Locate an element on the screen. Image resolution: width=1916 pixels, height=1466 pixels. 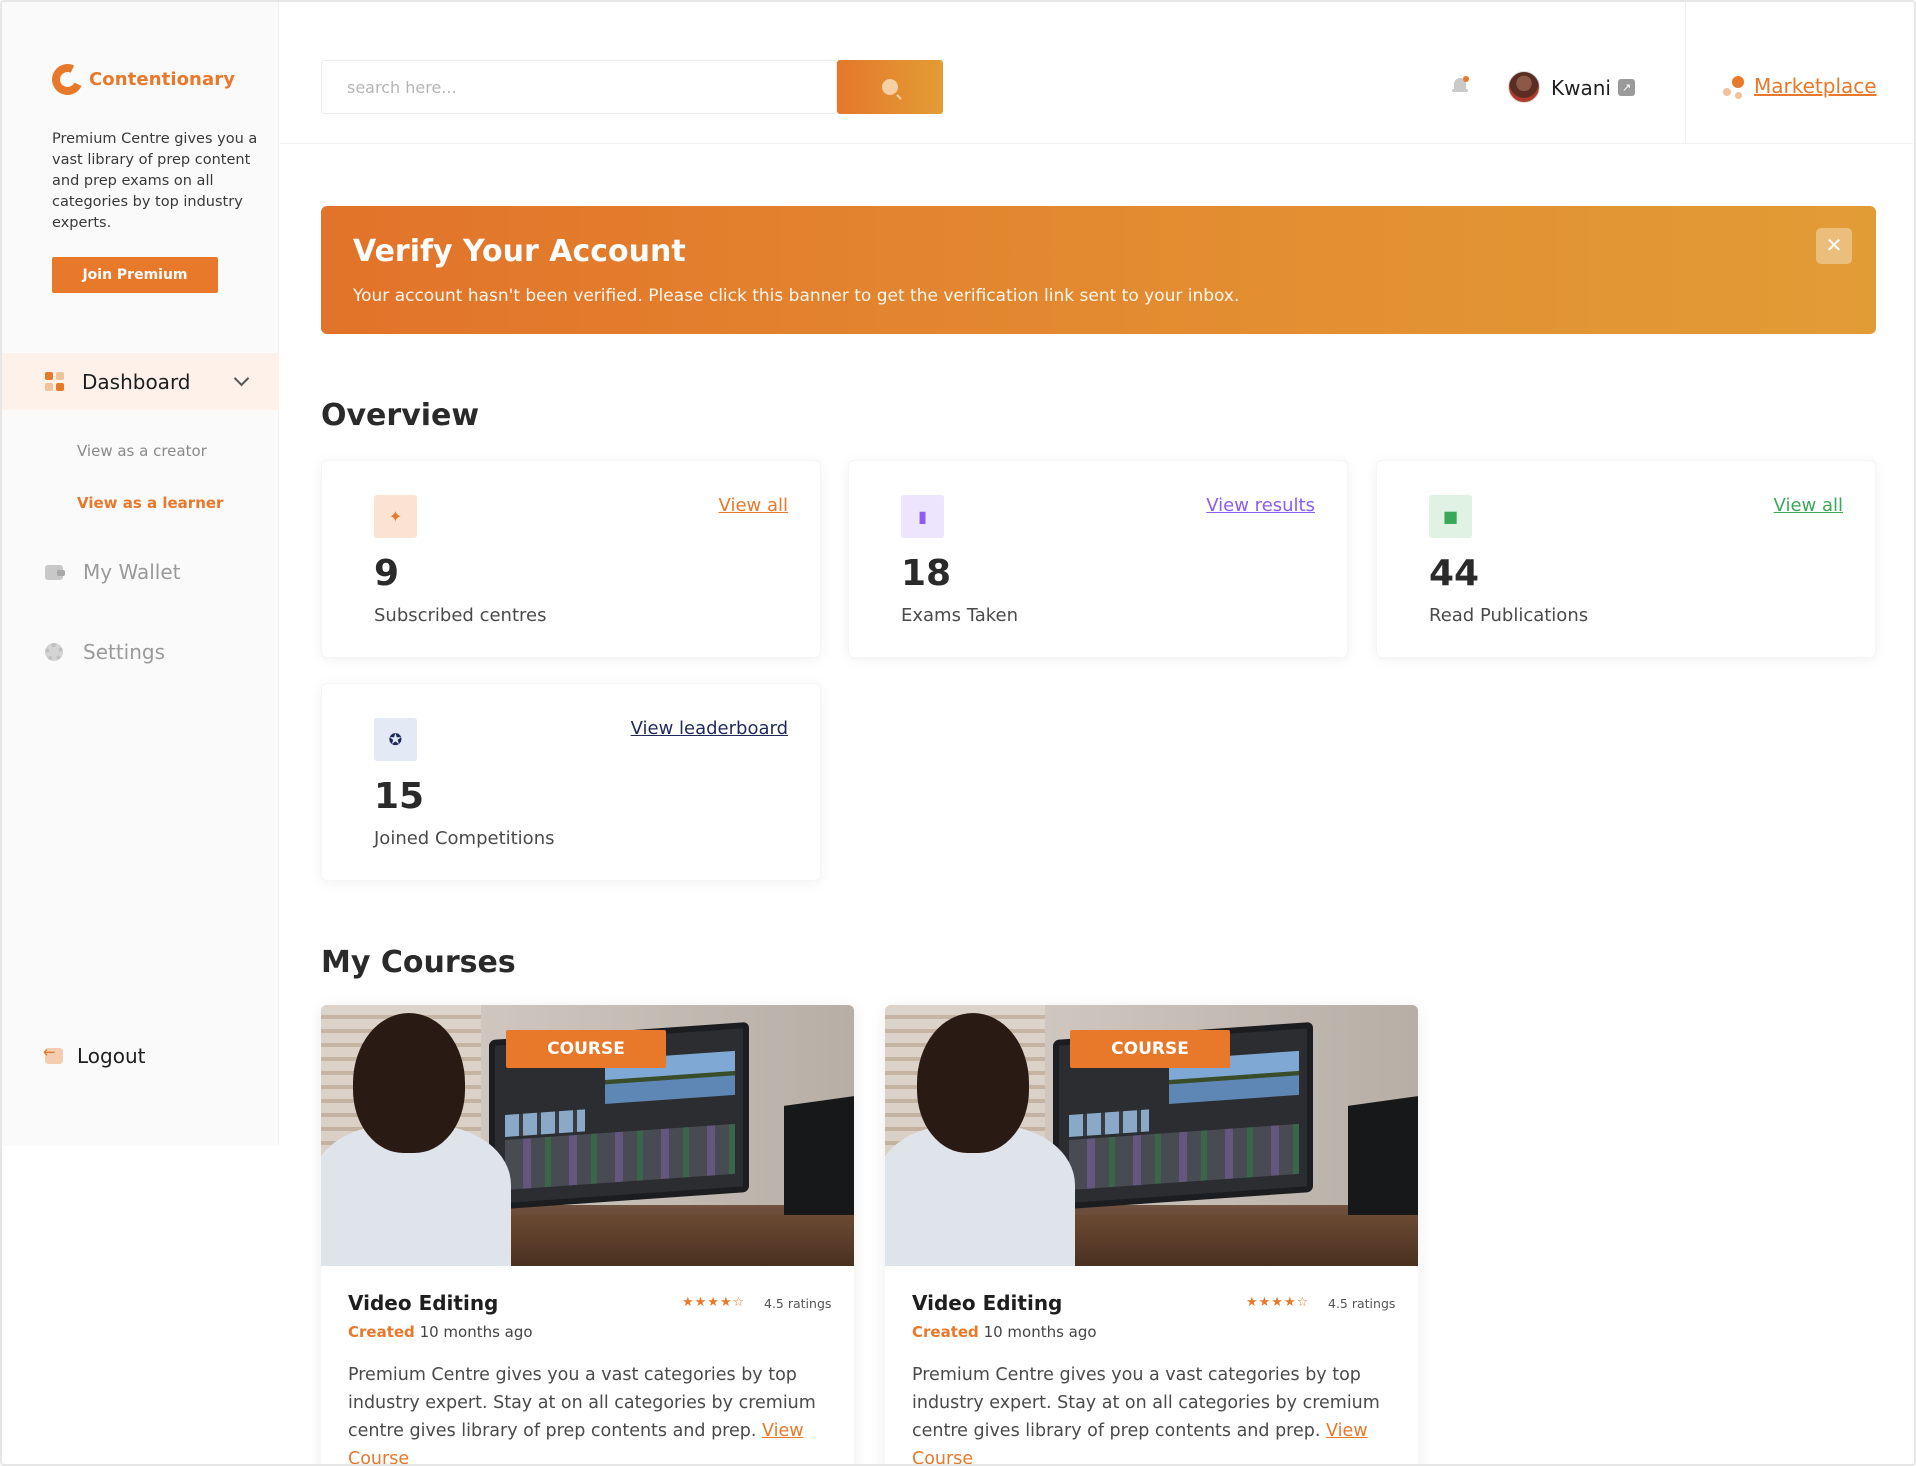
search-button is located at coordinates (890, 87).